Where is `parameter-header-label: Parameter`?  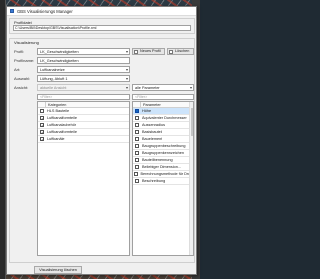
parameter-header-label: Parameter is located at coordinates (152, 104).